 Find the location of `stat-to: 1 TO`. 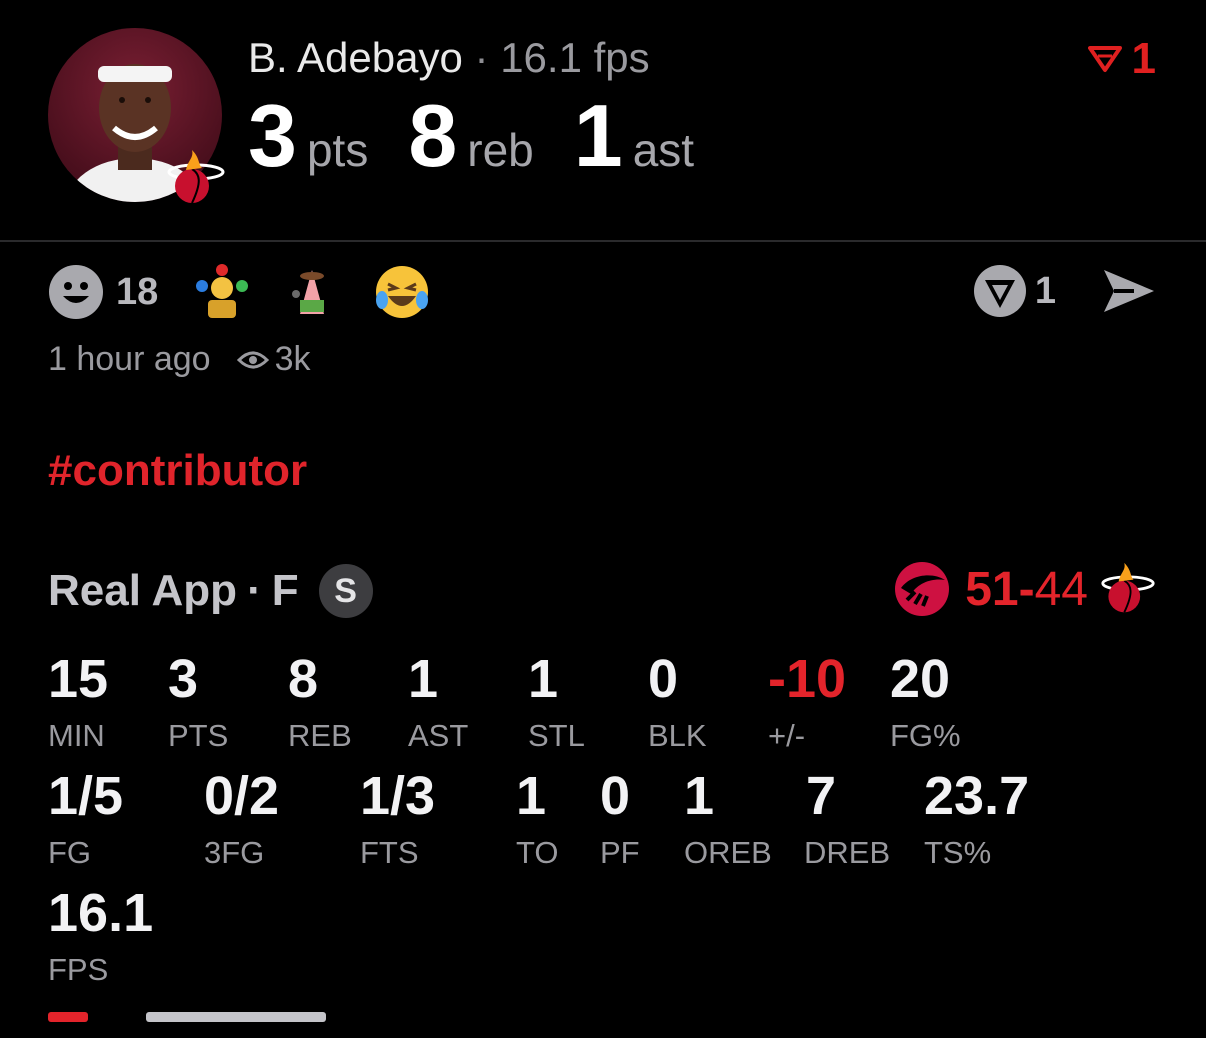

stat-to: 1 TO is located at coordinates (537, 820).